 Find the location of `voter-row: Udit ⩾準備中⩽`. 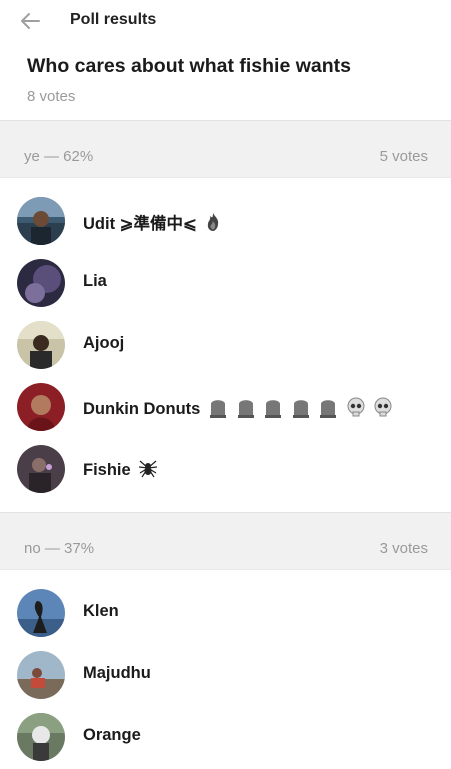

voter-row: Udit ⩾準備中⩽ is located at coordinates (225, 221).